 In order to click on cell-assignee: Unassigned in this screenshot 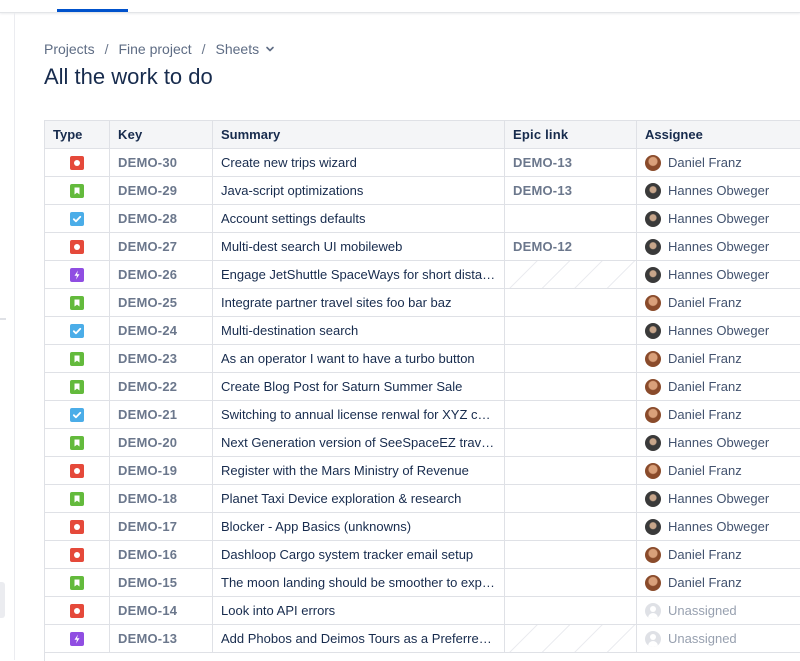, I will do `click(718, 638)`.